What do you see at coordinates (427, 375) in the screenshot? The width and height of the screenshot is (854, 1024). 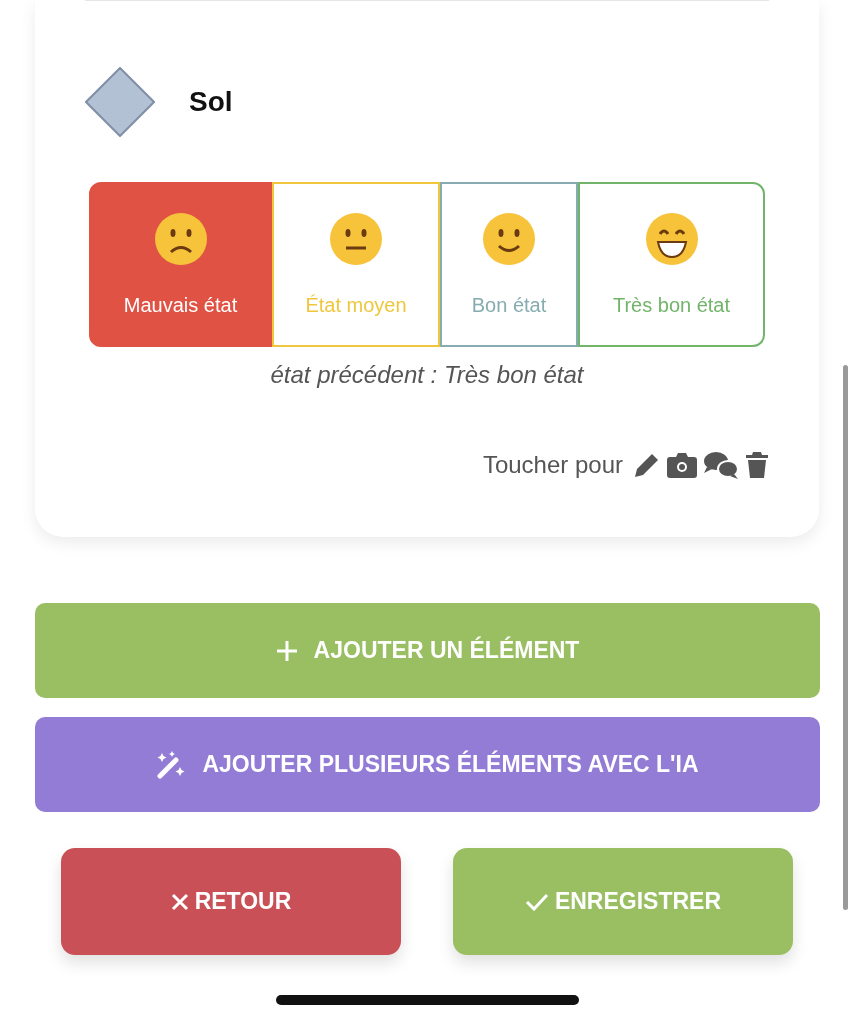 I see `previous-state-text: état précédent : Très bon état` at bounding box center [427, 375].